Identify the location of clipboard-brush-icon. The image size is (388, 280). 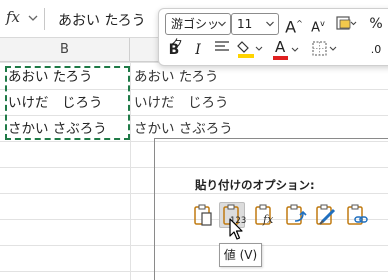
(326, 214).